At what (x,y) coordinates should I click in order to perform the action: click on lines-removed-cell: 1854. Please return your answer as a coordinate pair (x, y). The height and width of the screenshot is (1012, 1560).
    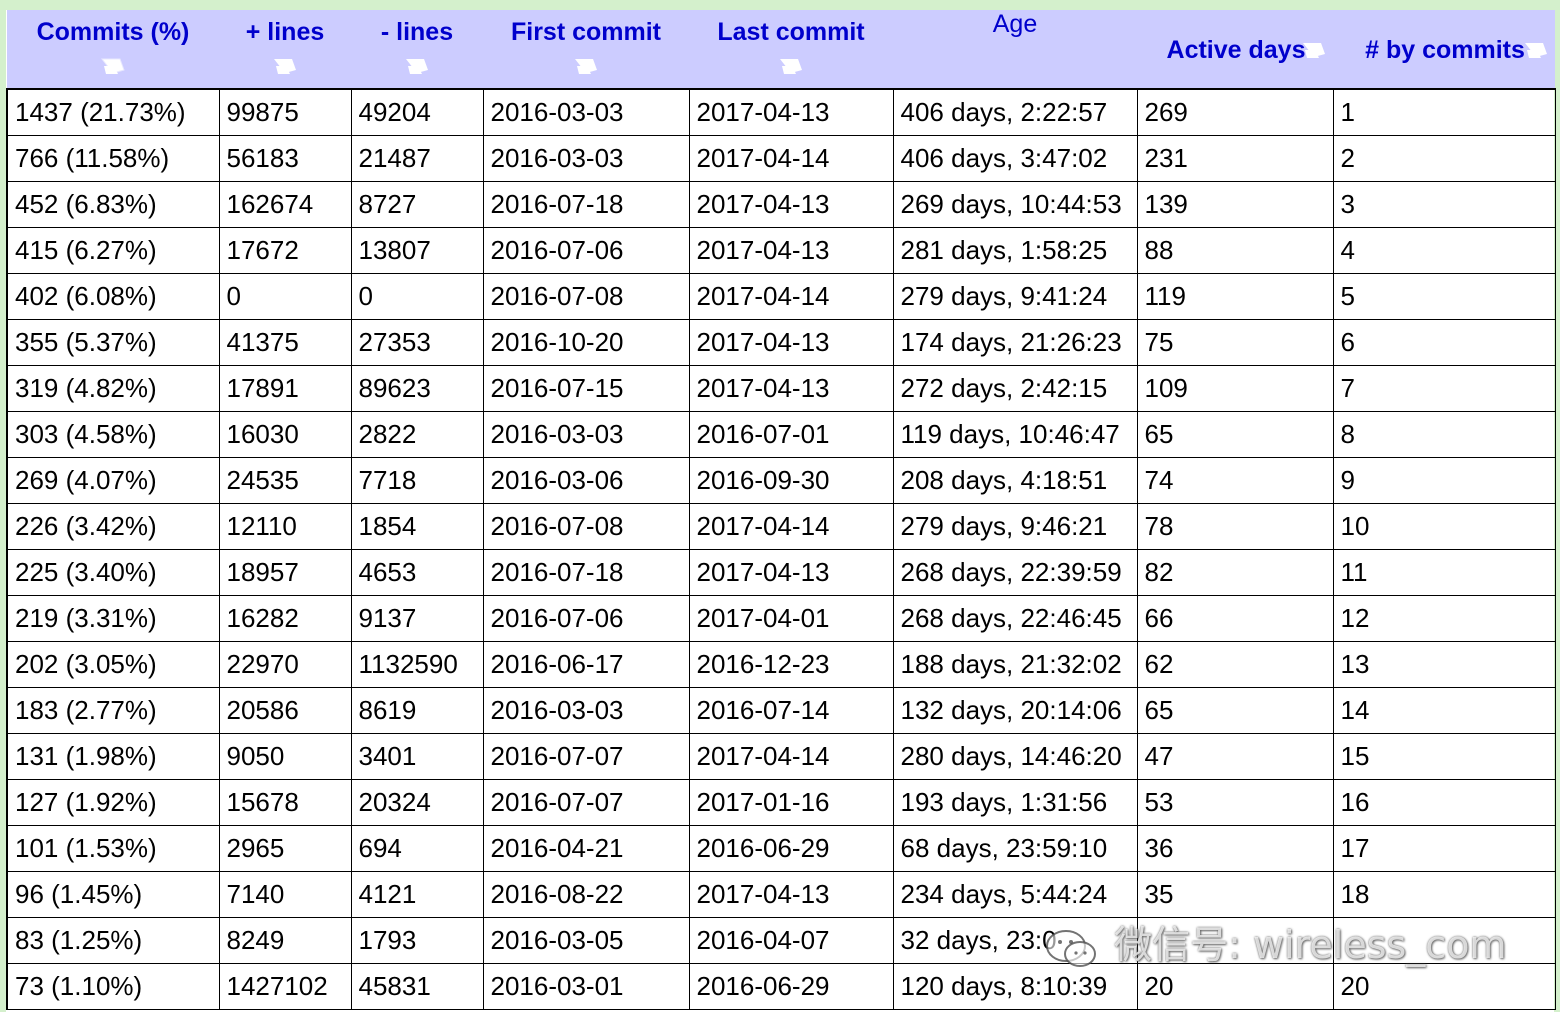
    Looking at the image, I should click on (417, 526).